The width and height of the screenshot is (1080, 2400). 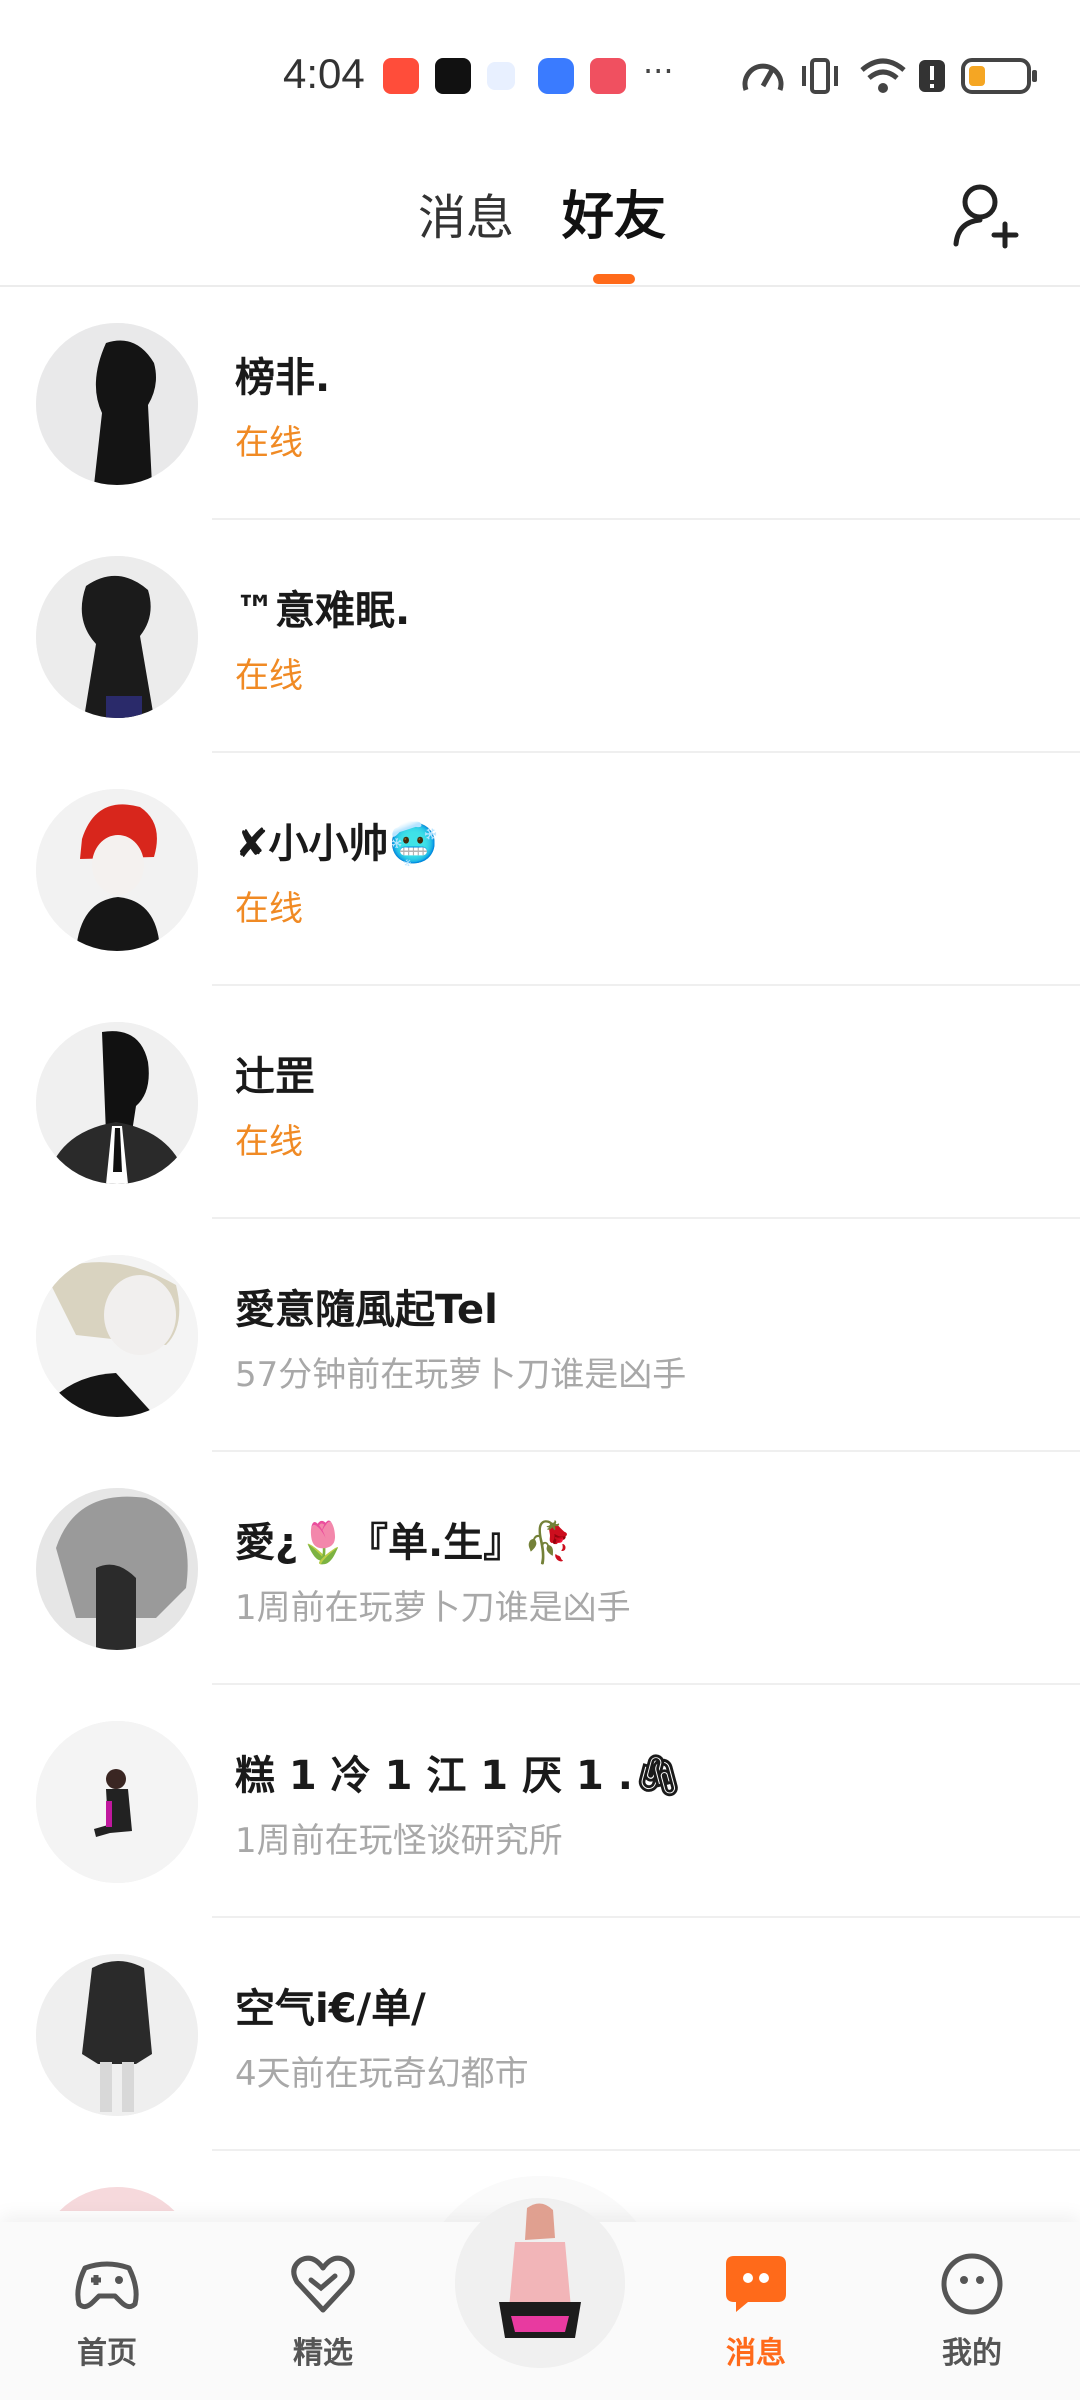 I want to click on calendar-notification-icon, so click(x=501, y=76).